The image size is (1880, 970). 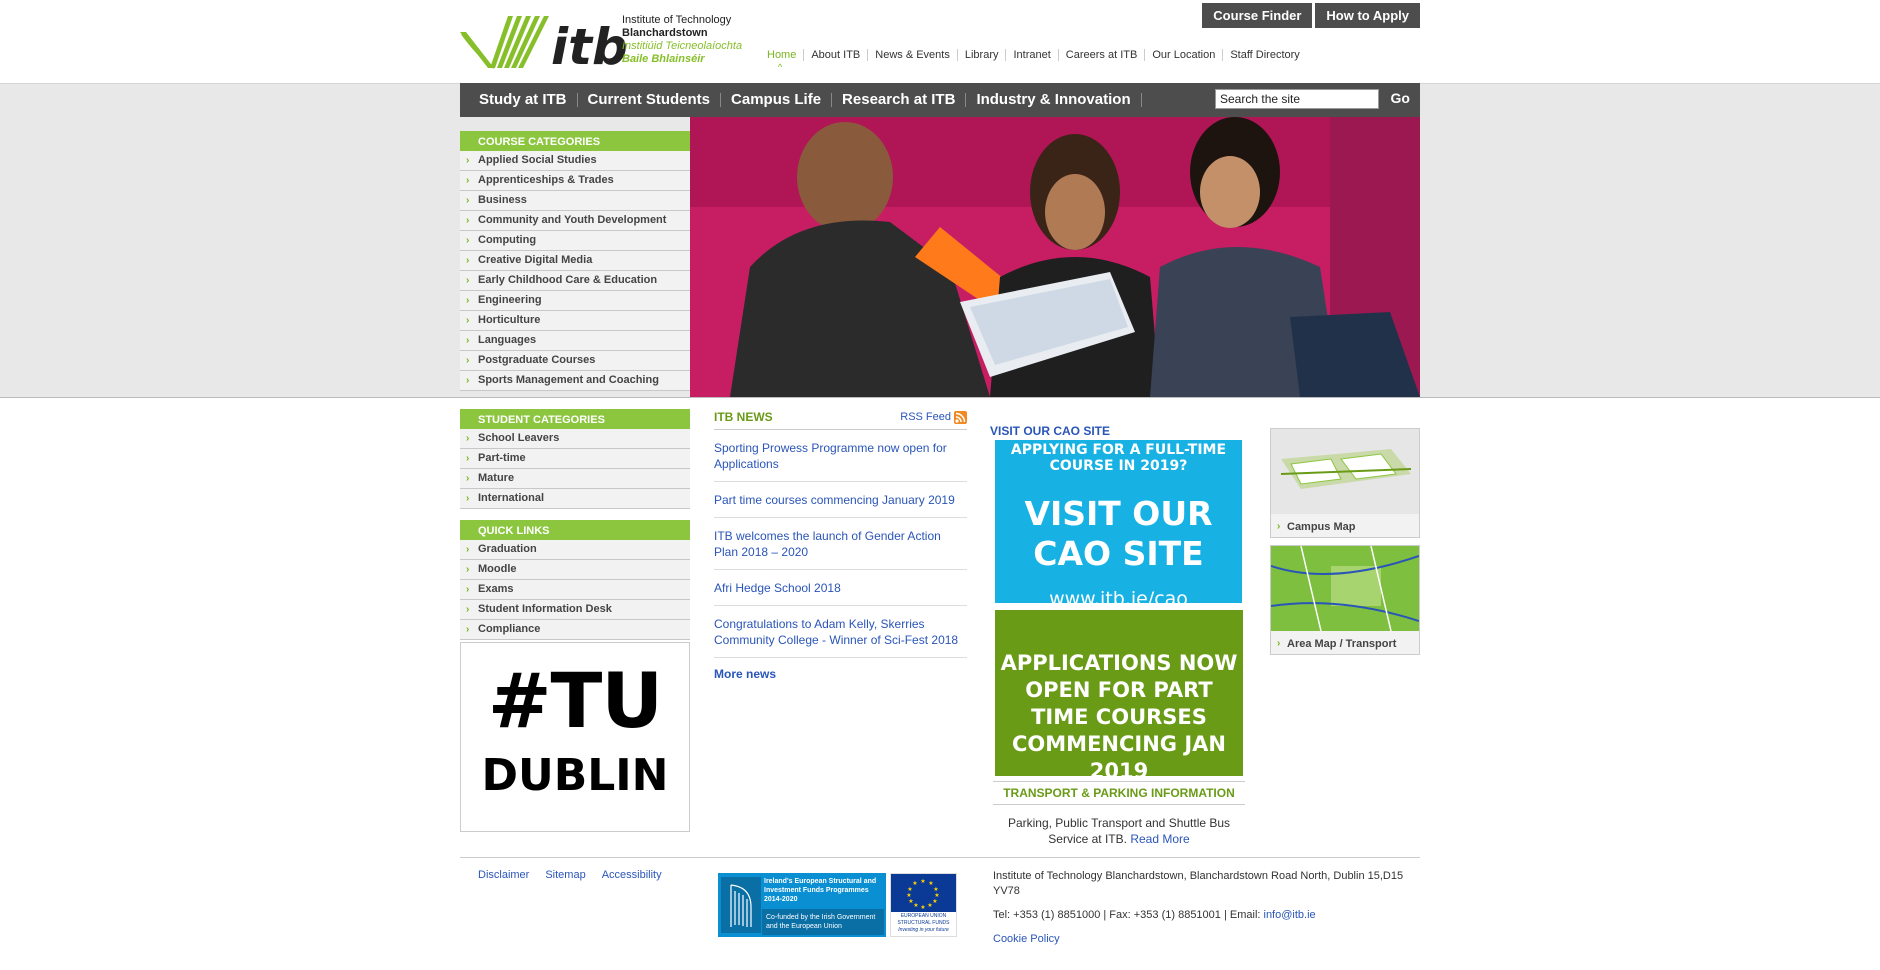 I want to click on logo-line-4: Baile Bhlainséir, so click(x=663, y=59).